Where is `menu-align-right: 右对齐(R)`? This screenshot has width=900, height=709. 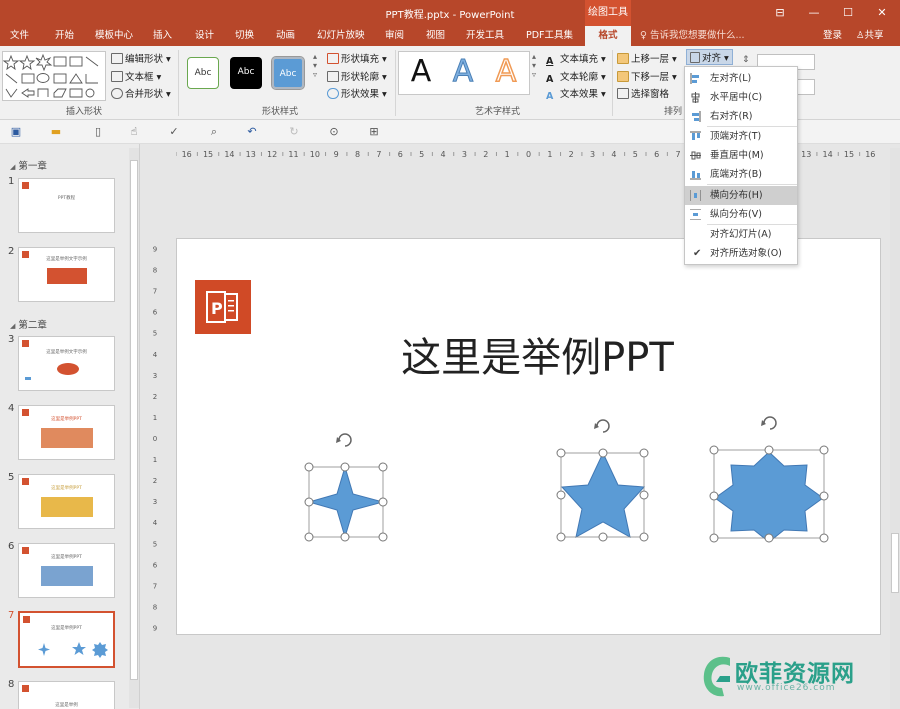 menu-align-right: 右对齐(R) is located at coordinates (741, 116).